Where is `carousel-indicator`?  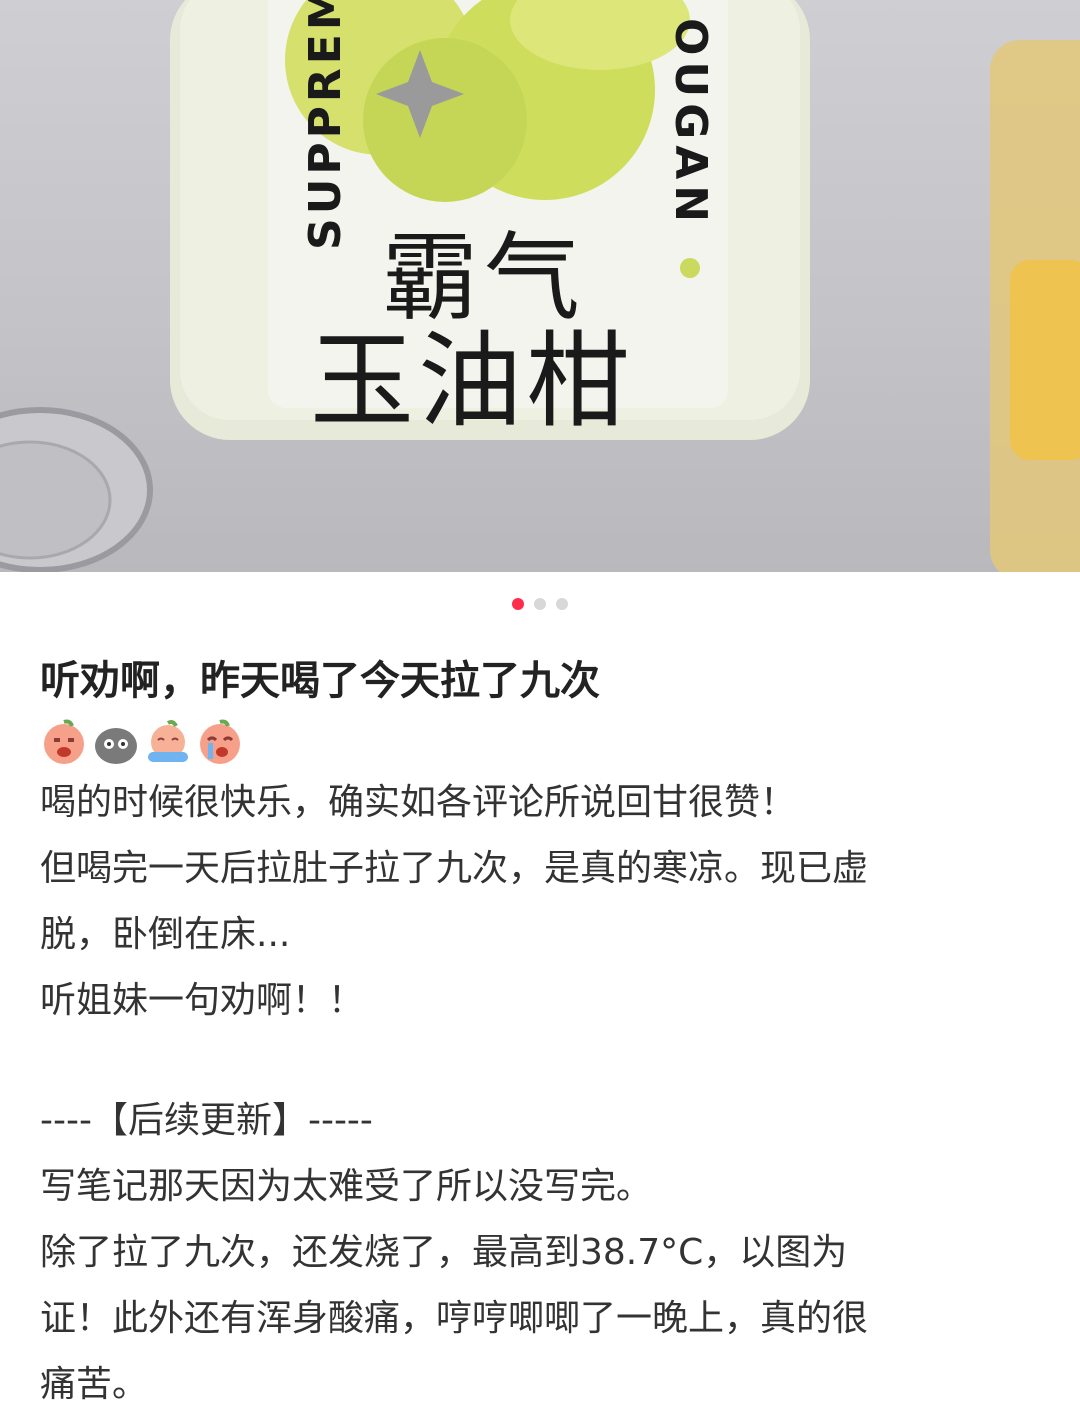 carousel-indicator is located at coordinates (540, 604).